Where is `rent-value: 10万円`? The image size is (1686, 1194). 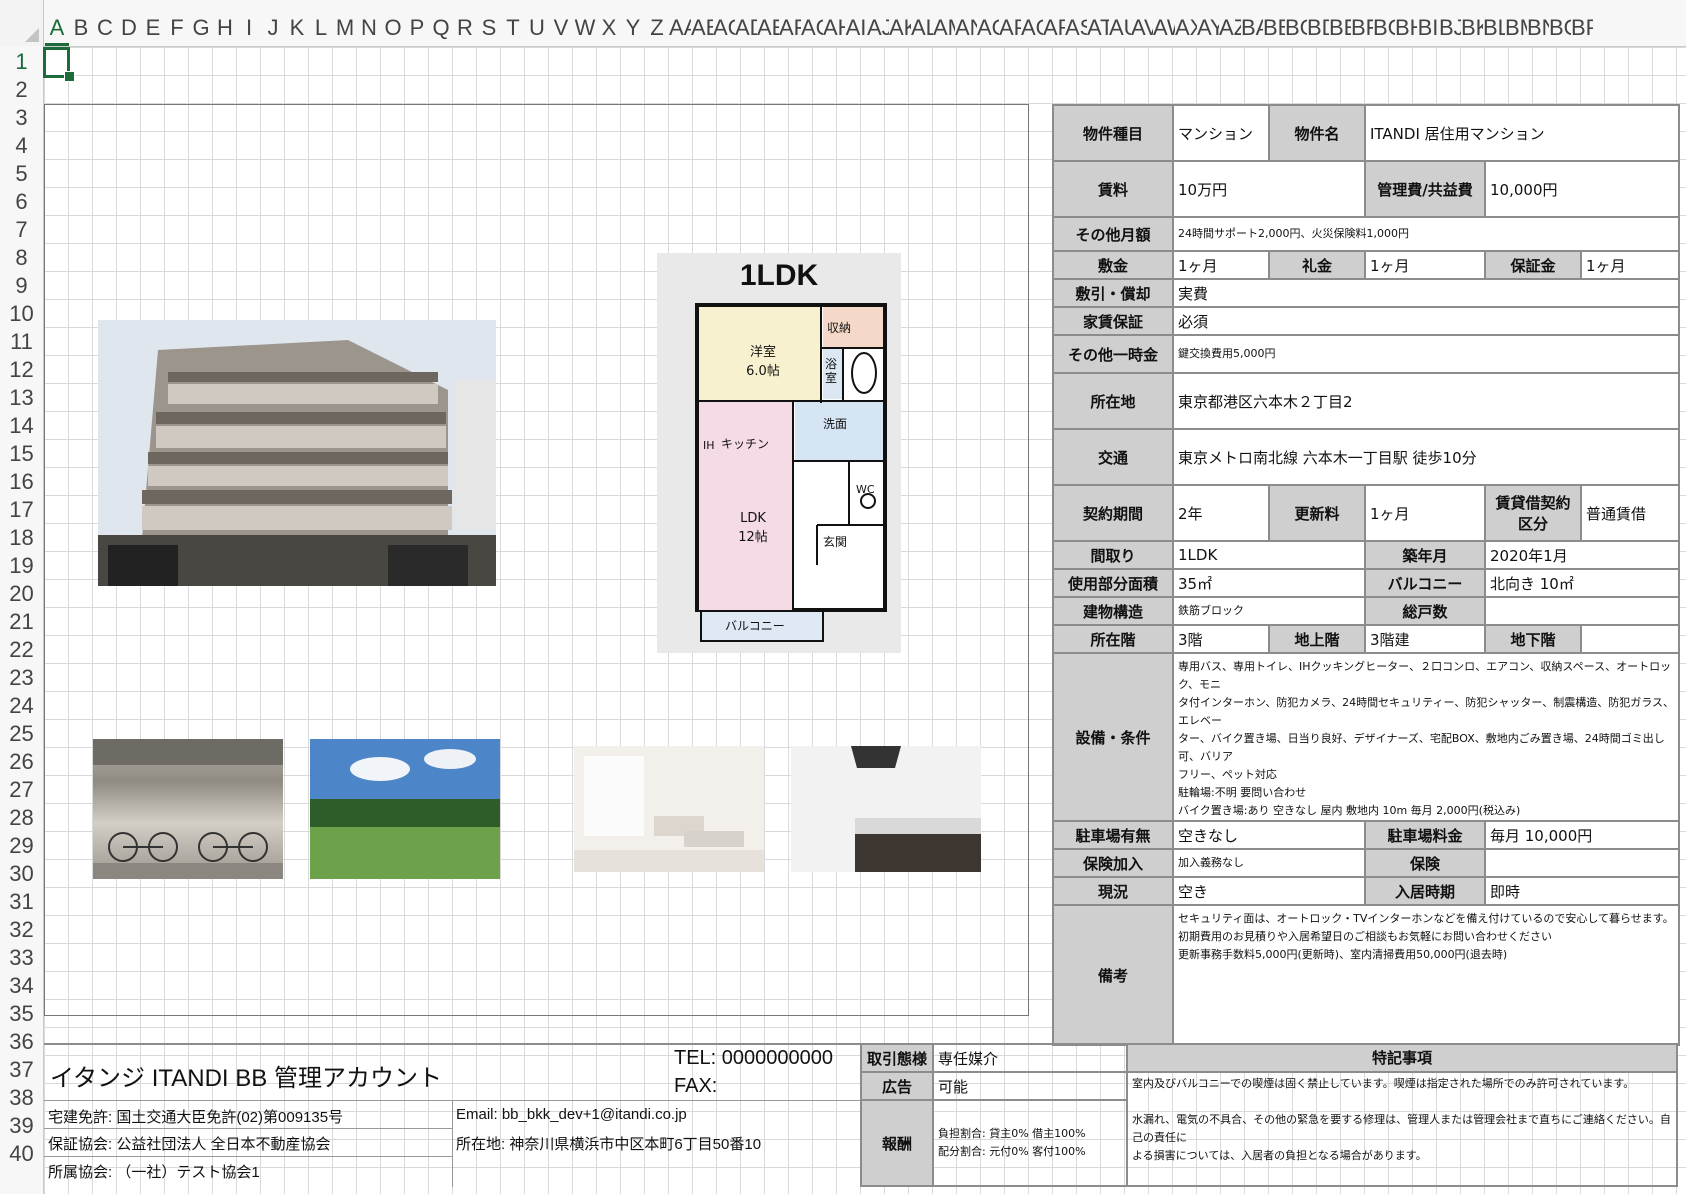
rent-value: 10万円 is located at coordinates (1269, 189).